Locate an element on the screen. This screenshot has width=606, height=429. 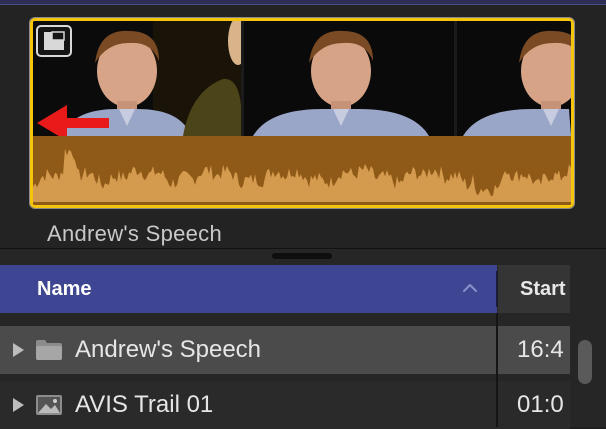
column-header-name-label: Name is located at coordinates (64, 289).